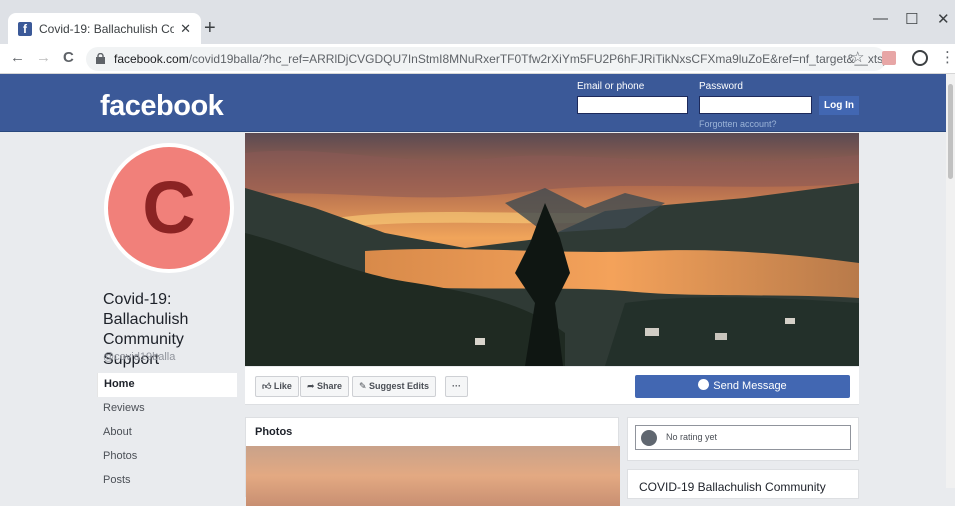 This screenshot has width=955, height=506. I want to click on share-button: ➦ Share, so click(325, 386).